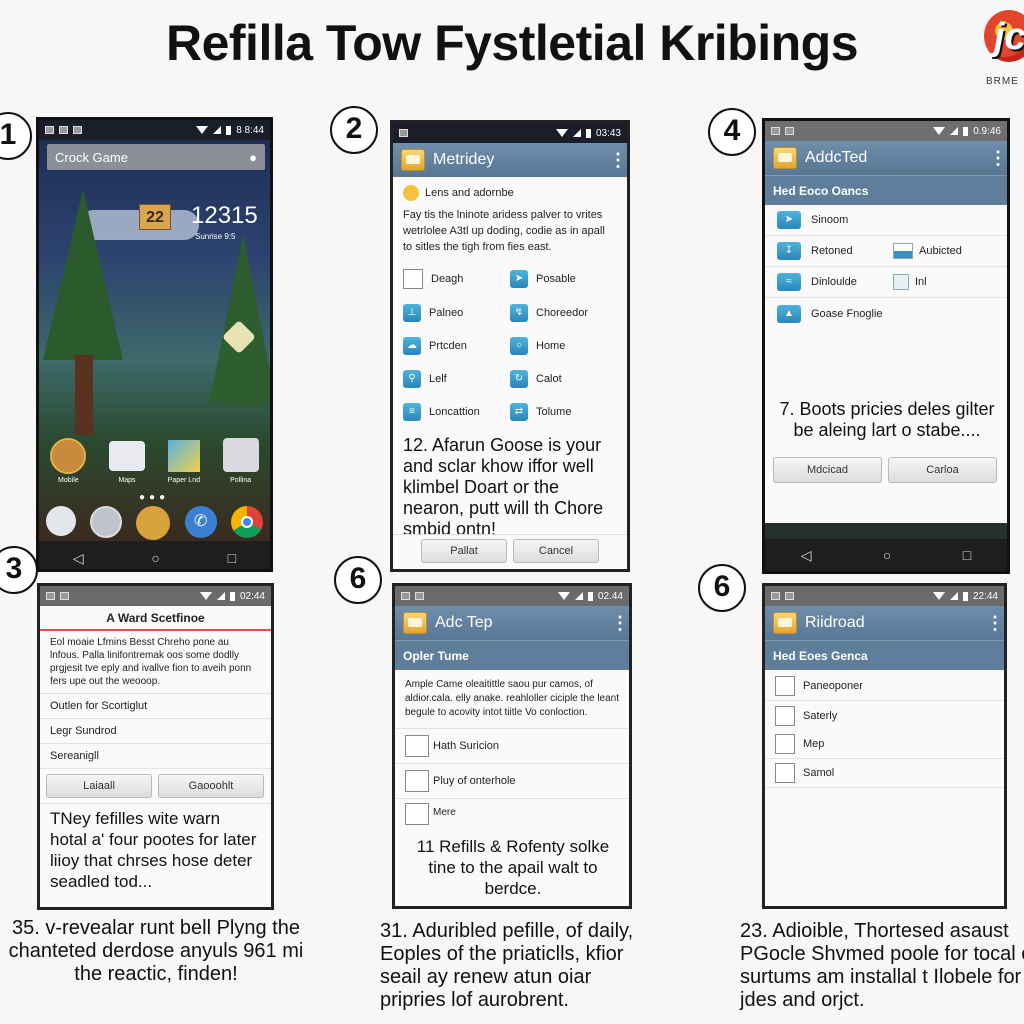  I want to click on checkbox-item: Pluy of onterhole, so click(512, 781).